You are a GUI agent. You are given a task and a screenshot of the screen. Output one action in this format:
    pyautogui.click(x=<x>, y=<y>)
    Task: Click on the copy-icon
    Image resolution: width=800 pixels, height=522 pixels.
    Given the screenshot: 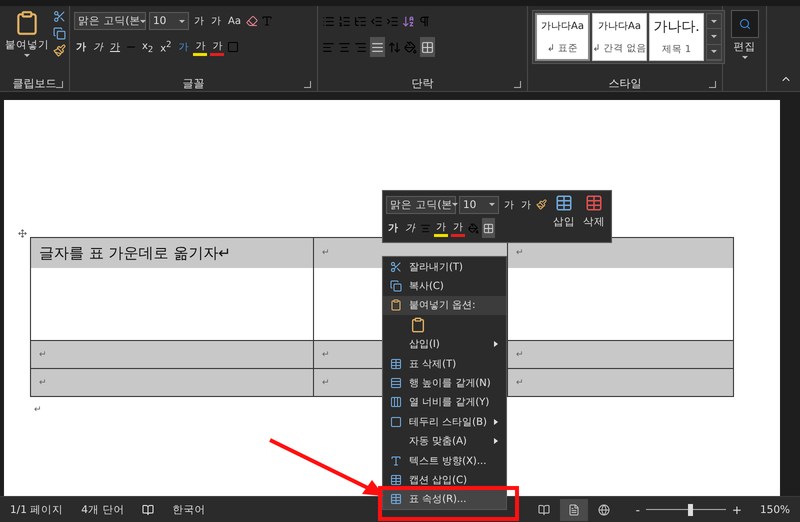 What is the action you would take?
    pyautogui.click(x=59, y=33)
    